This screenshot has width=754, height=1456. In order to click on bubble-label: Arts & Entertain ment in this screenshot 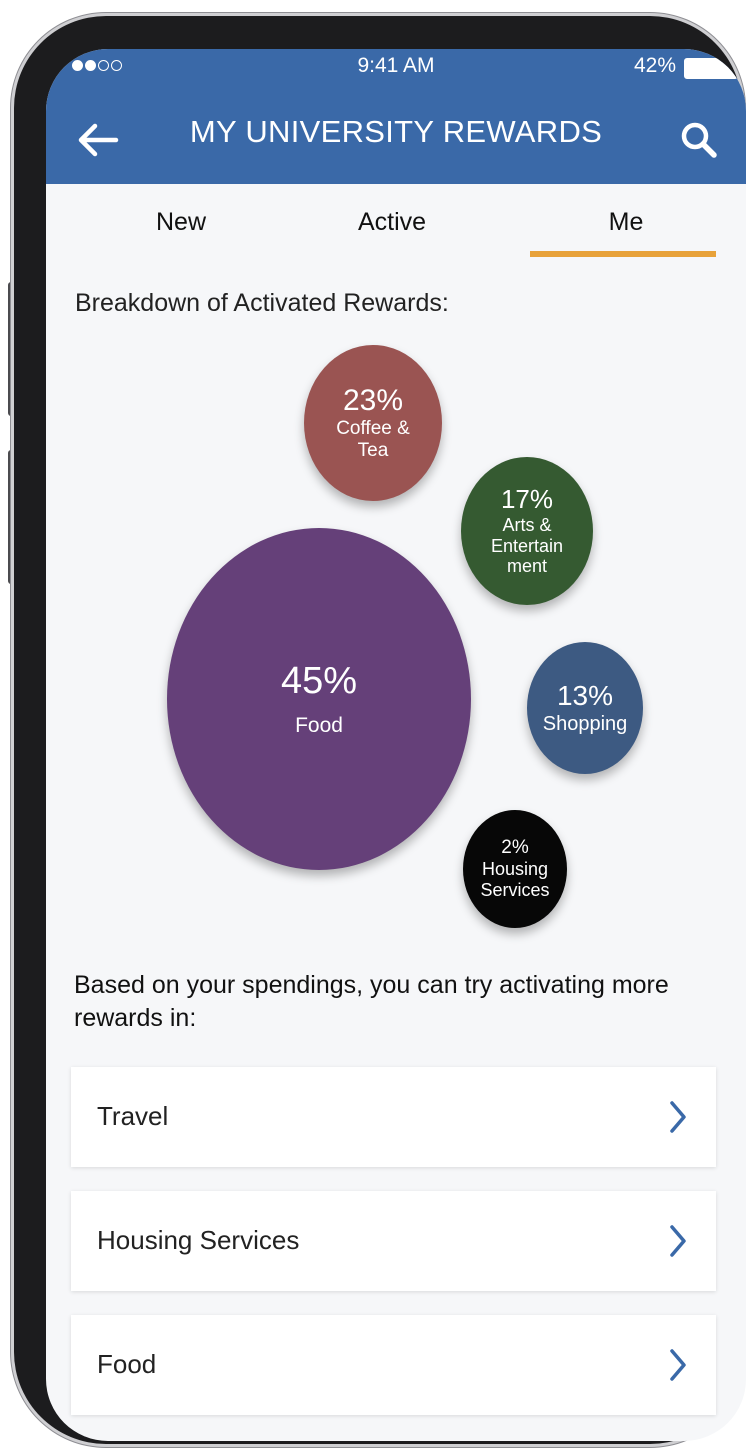, I will do `click(527, 545)`.